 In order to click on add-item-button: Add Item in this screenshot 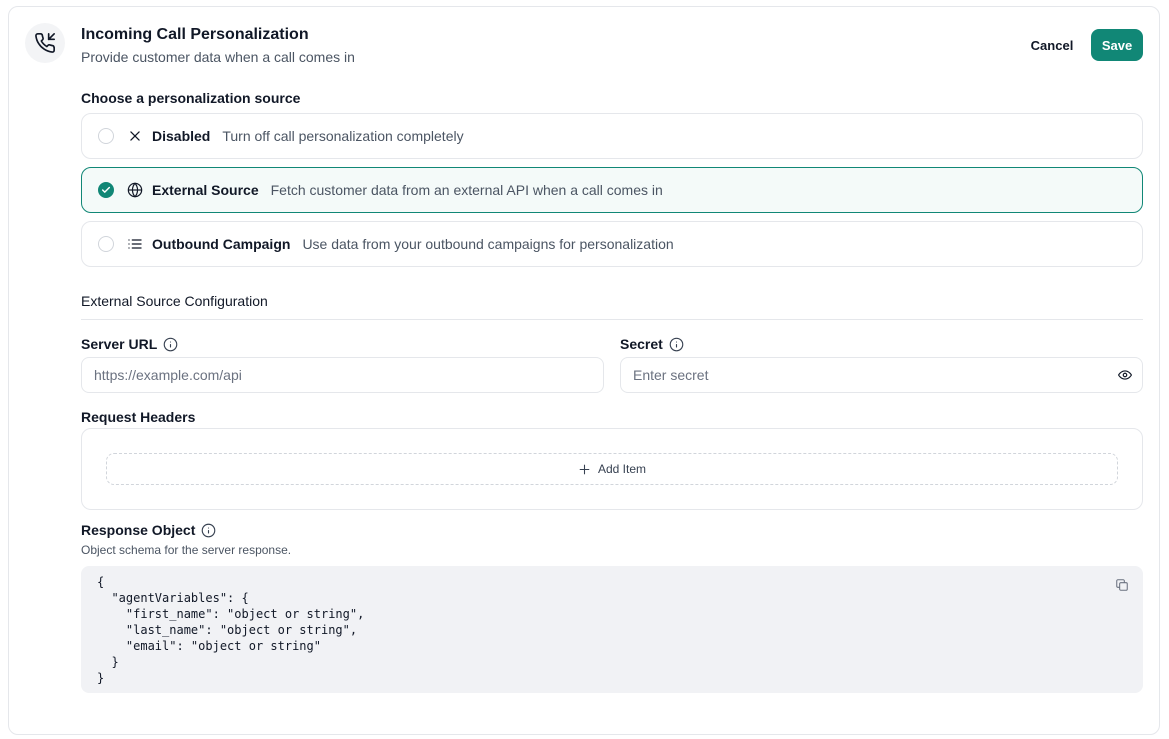, I will do `click(612, 469)`.